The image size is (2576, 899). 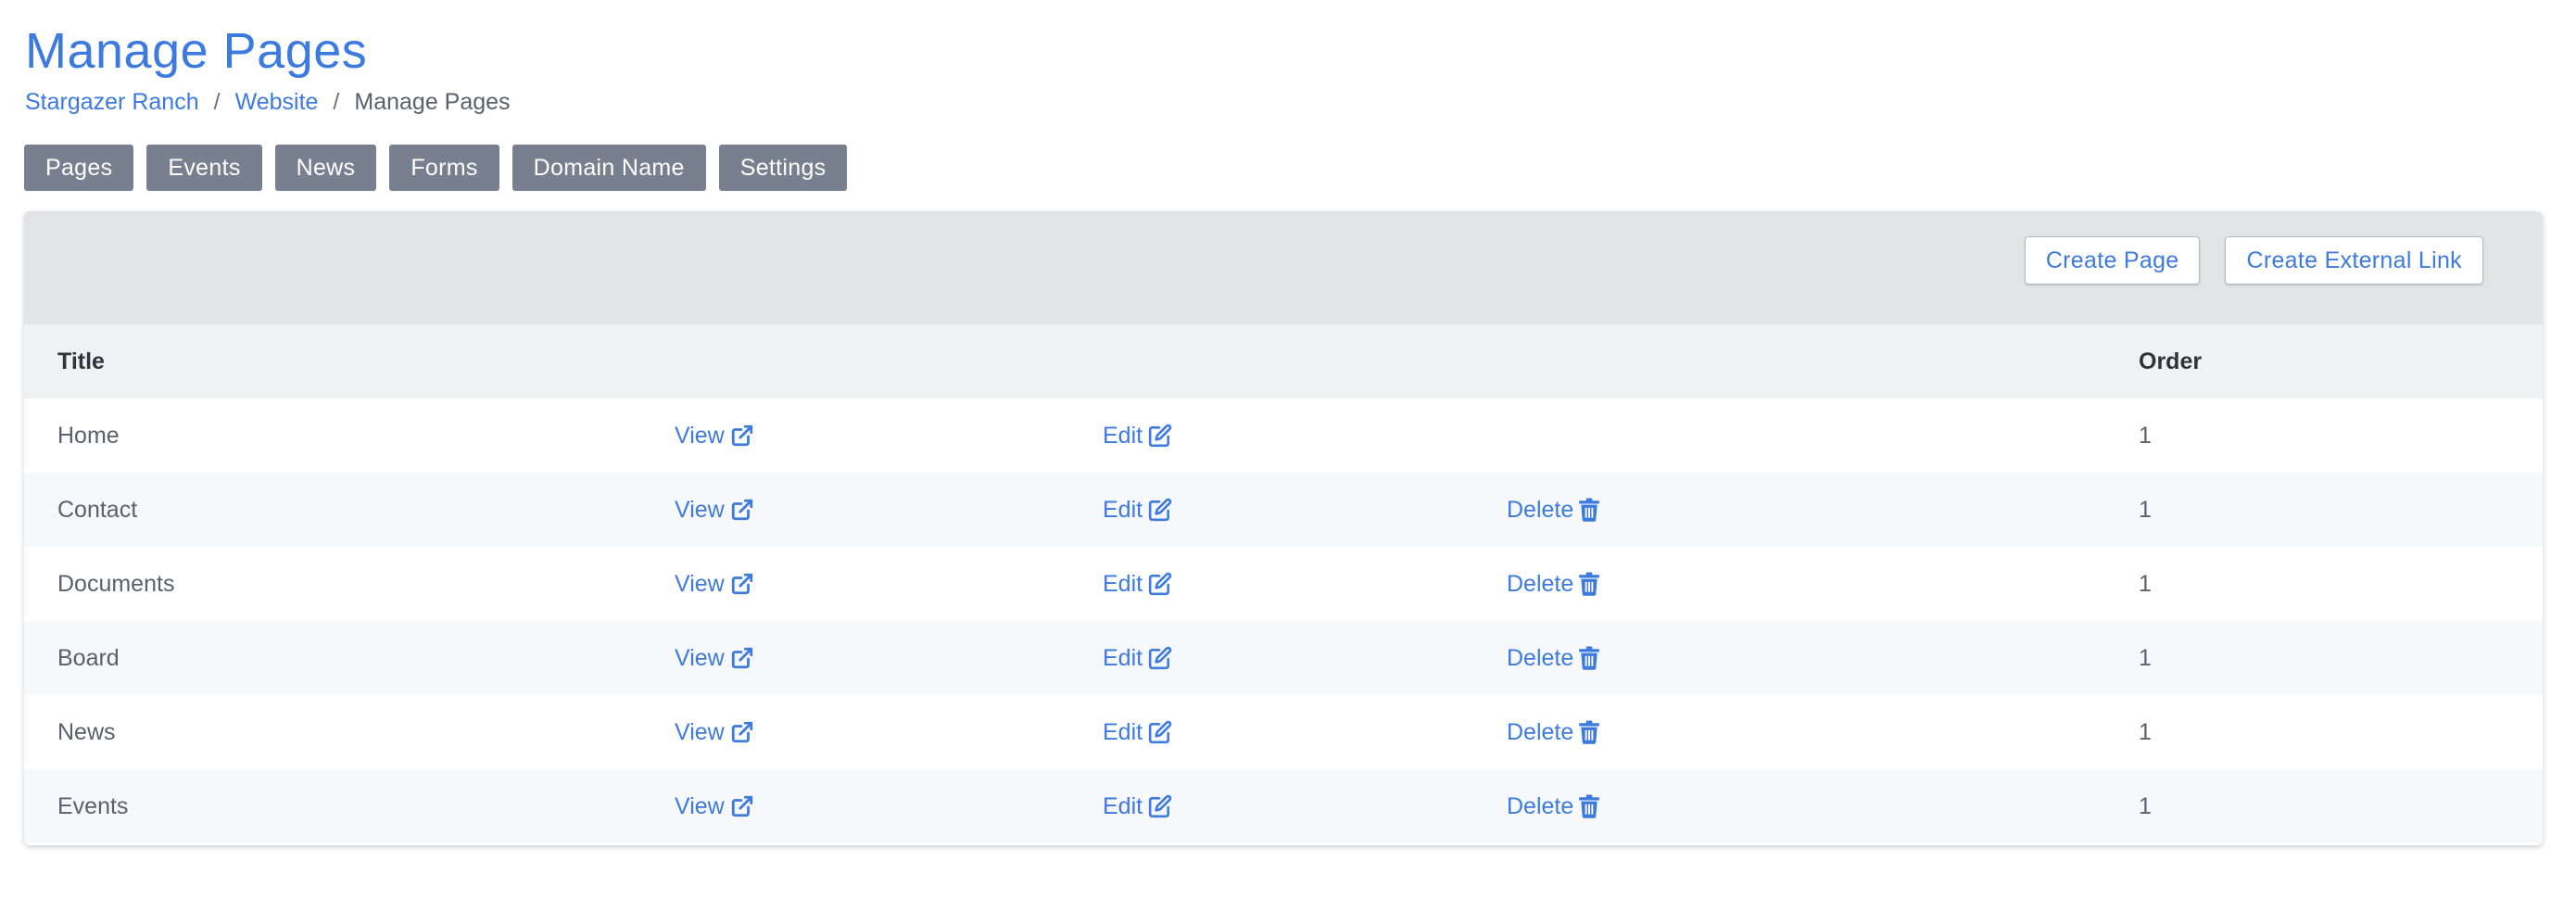 What do you see at coordinates (1823, 436) in the screenshot?
I see `delete-cell` at bounding box center [1823, 436].